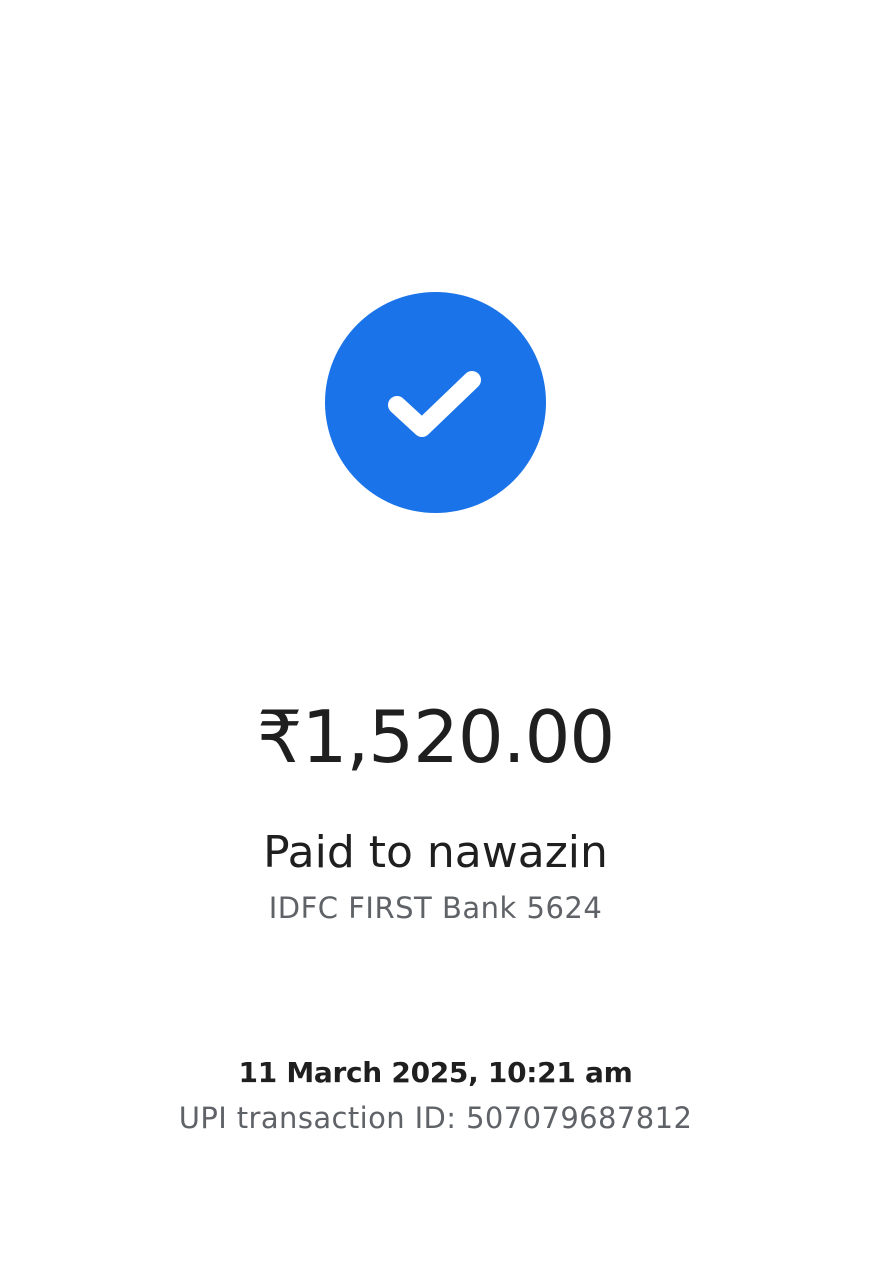 This screenshot has height=1280, width=871. I want to click on success-check-badge, so click(435, 402).